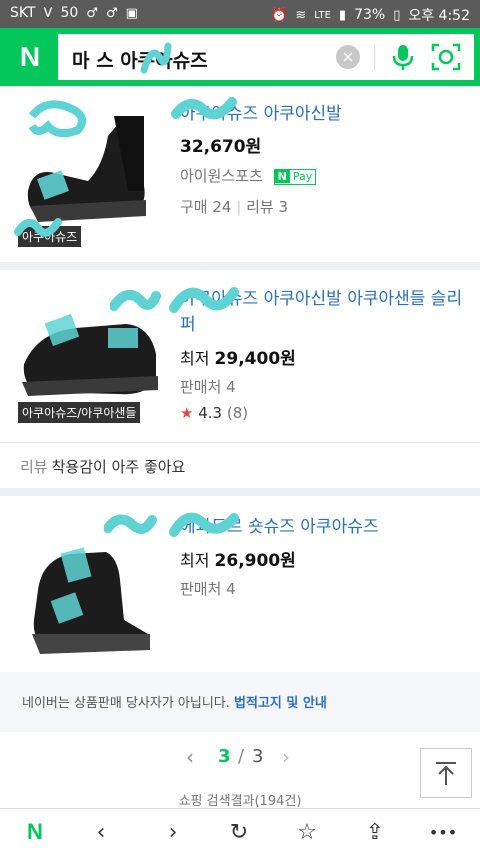 The image size is (480, 854). I want to click on product-price: 최저 26,900원, so click(238, 561).